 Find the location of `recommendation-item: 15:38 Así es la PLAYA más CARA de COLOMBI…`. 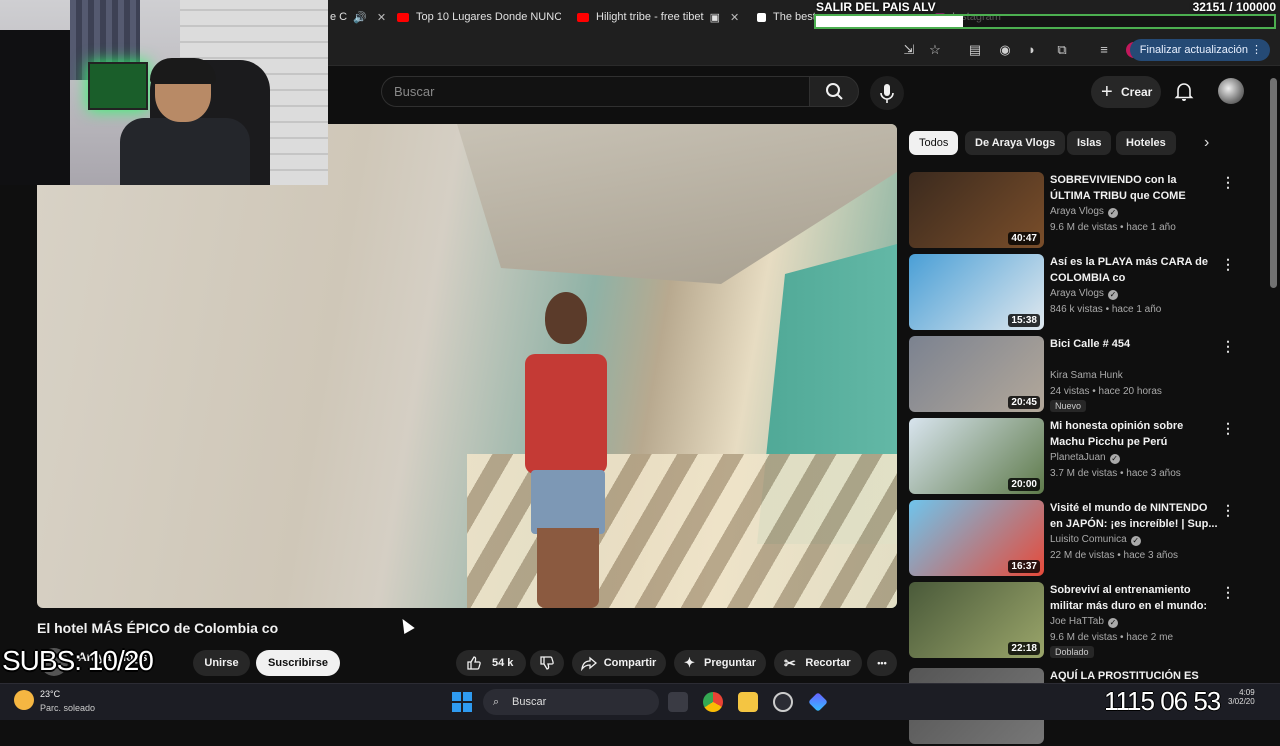

recommendation-item: 15:38 Así es la PLAYA más CARA de COLOMBI… is located at coordinates (1089, 293).